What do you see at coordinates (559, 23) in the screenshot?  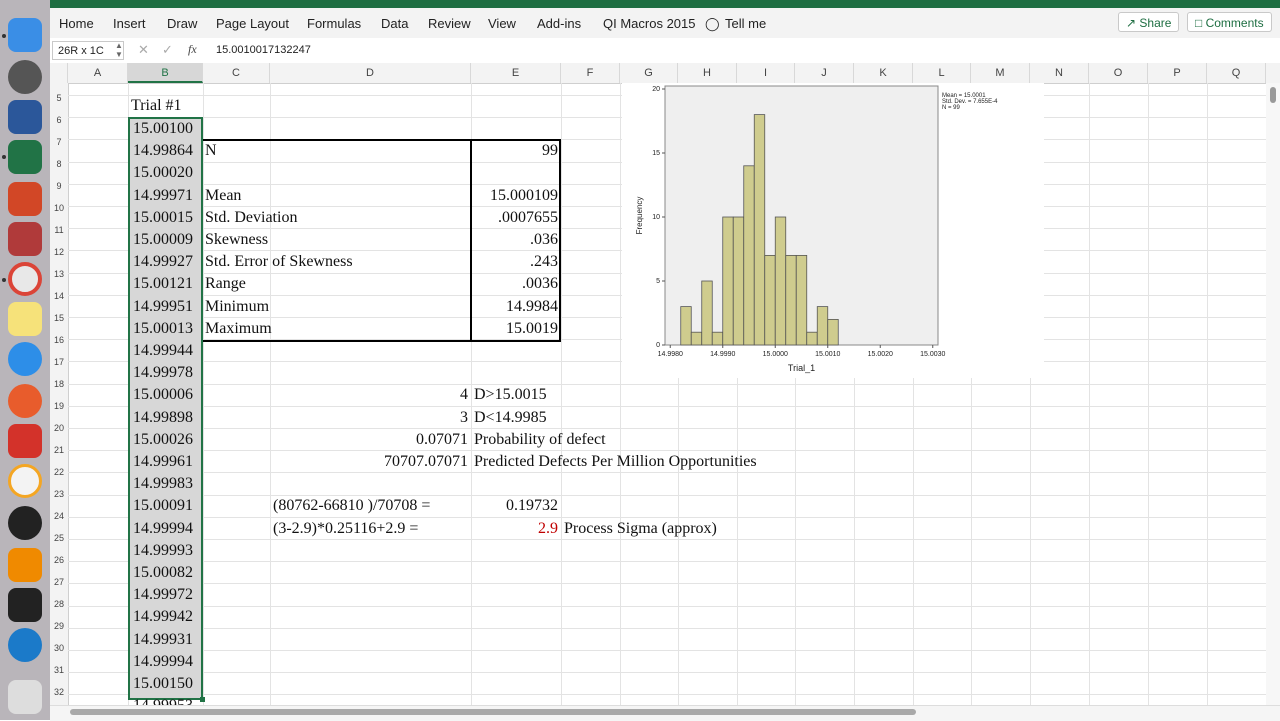 I see `tab-add-ins: Add-ins` at bounding box center [559, 23].